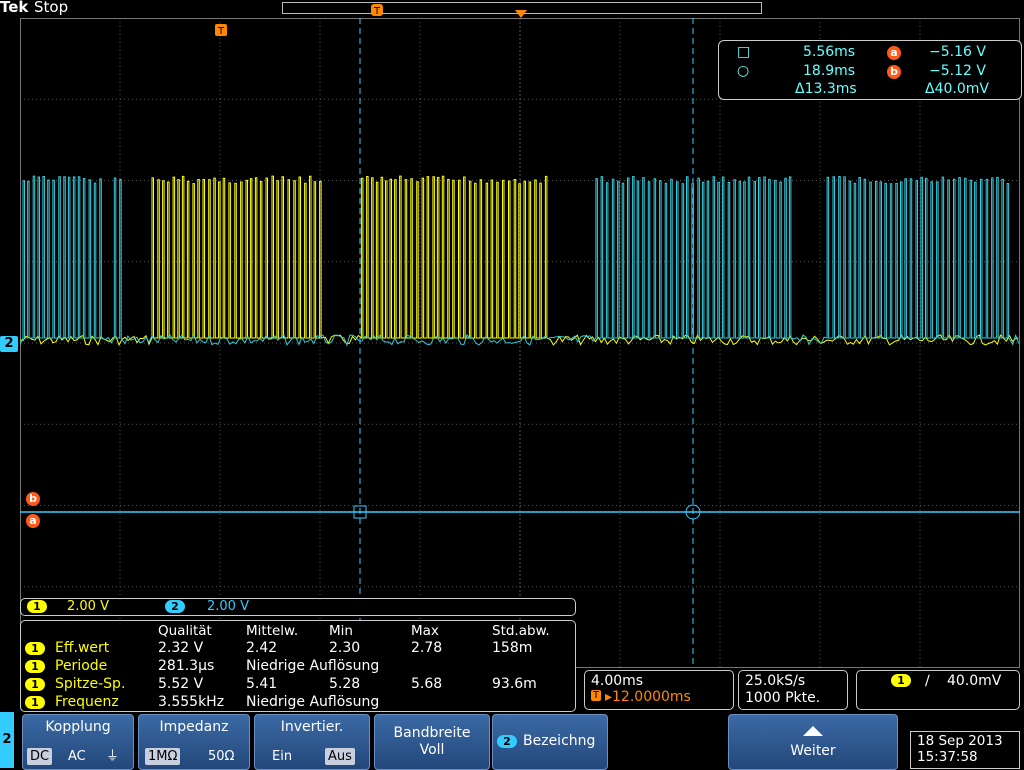 The width and height of the screenshot is (1024, 770). I want to click on delay-value: ▸12.0000ms, so click(648, 697).